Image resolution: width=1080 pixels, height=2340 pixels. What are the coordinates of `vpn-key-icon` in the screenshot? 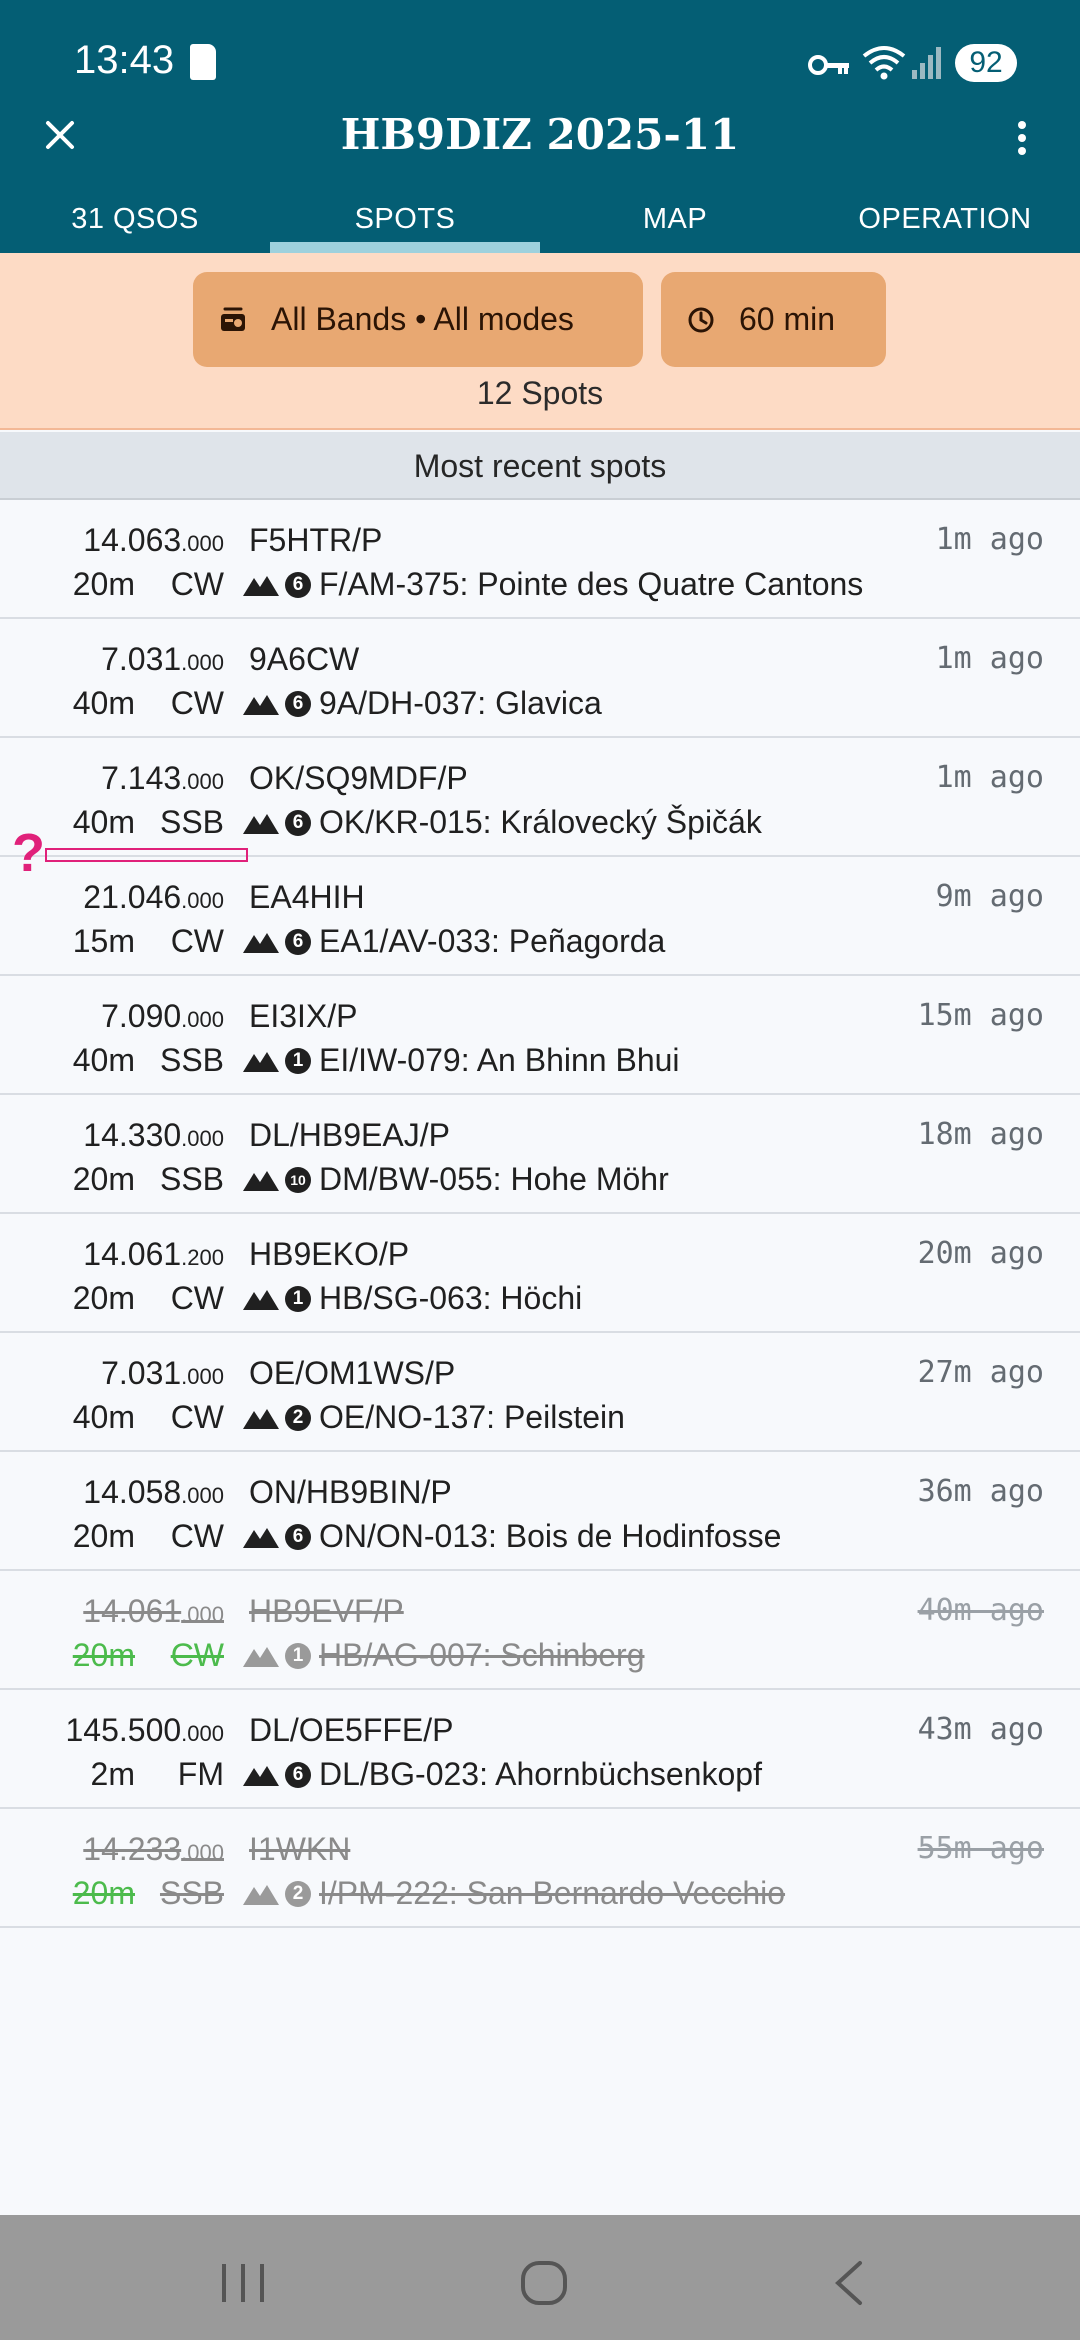 It's located at (828, 65).